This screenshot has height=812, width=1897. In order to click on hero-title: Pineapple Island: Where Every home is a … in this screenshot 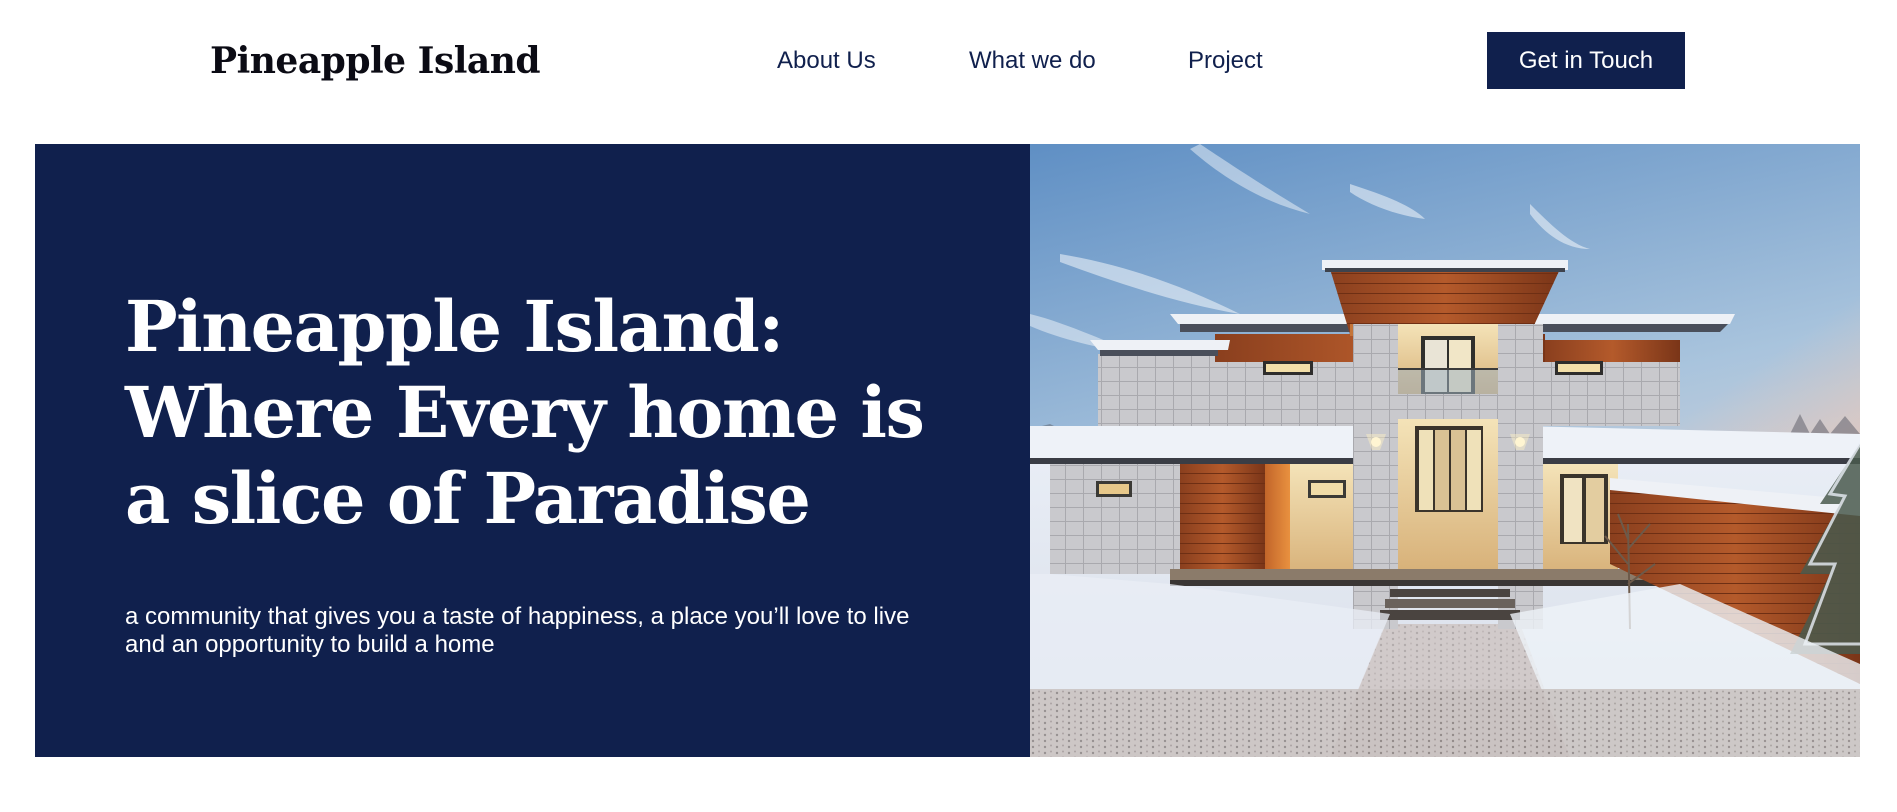, I will do `click(535, 413)`.